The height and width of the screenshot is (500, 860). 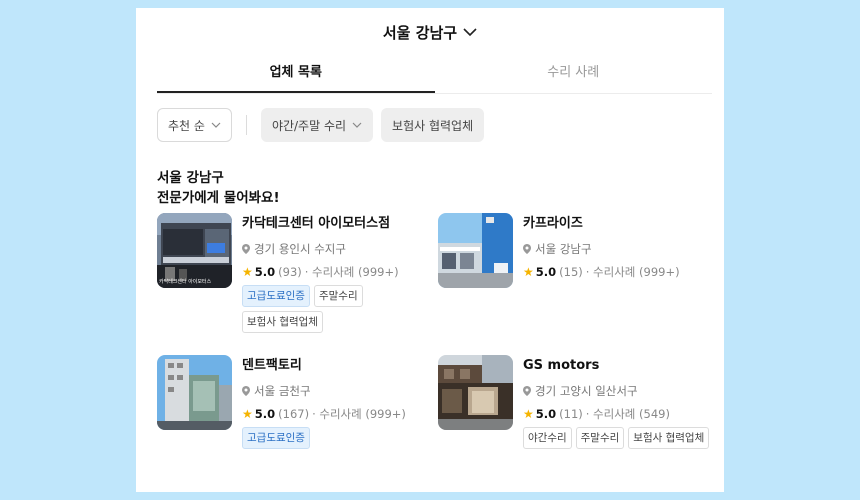 I want to click on tab-shop-list: 업체 목록, so click(x=296, y=74).